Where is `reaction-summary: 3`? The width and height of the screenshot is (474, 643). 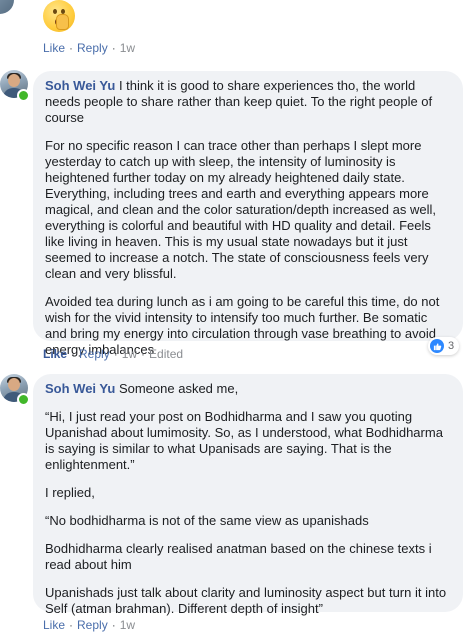
reaction-summary: 3 is located at coordinates (444, 346).